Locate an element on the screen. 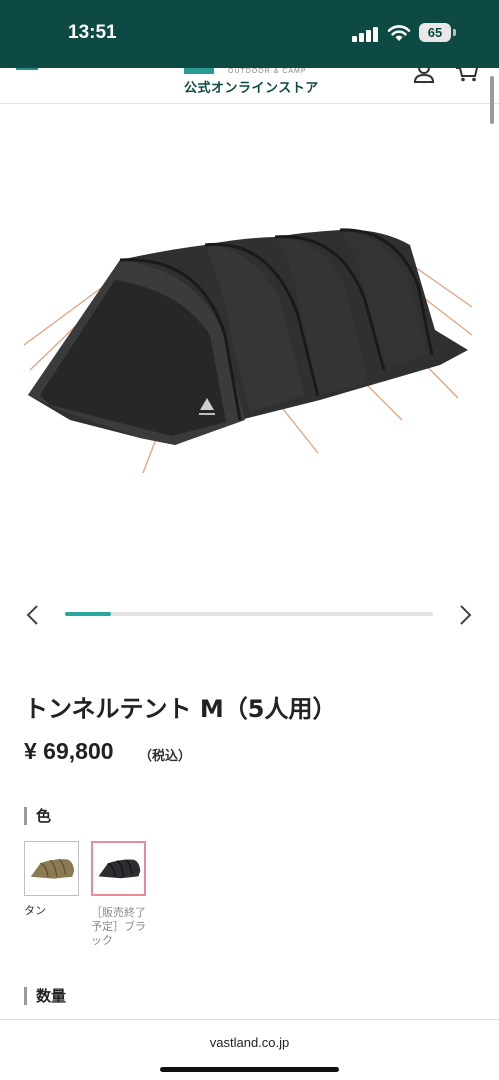  signal-icon is located at coordinates (366, 34).